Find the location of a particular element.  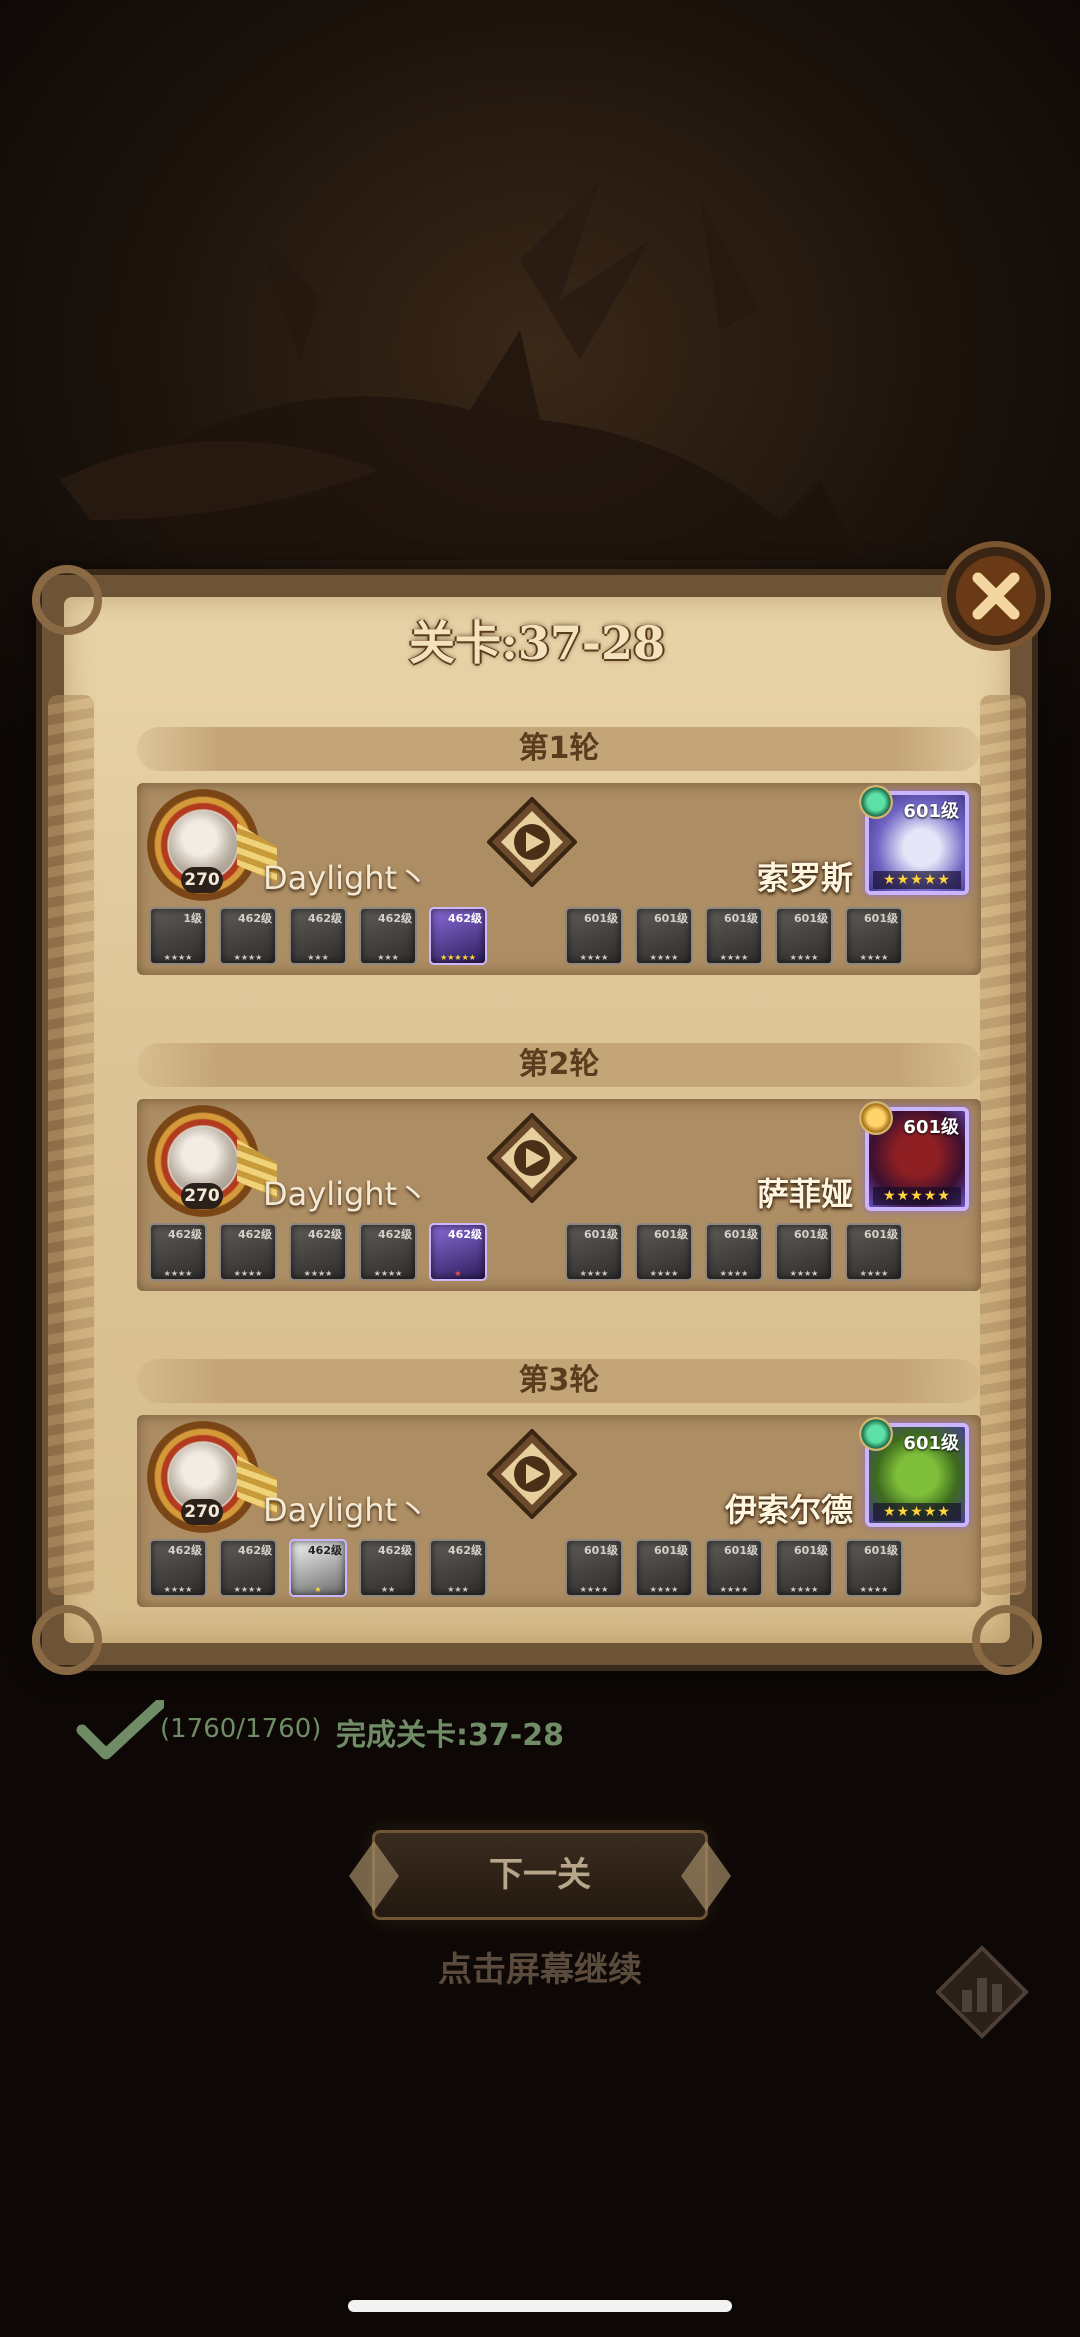

hero-slot: 462级 ★★★★★ is located at coordinates (458, 936).